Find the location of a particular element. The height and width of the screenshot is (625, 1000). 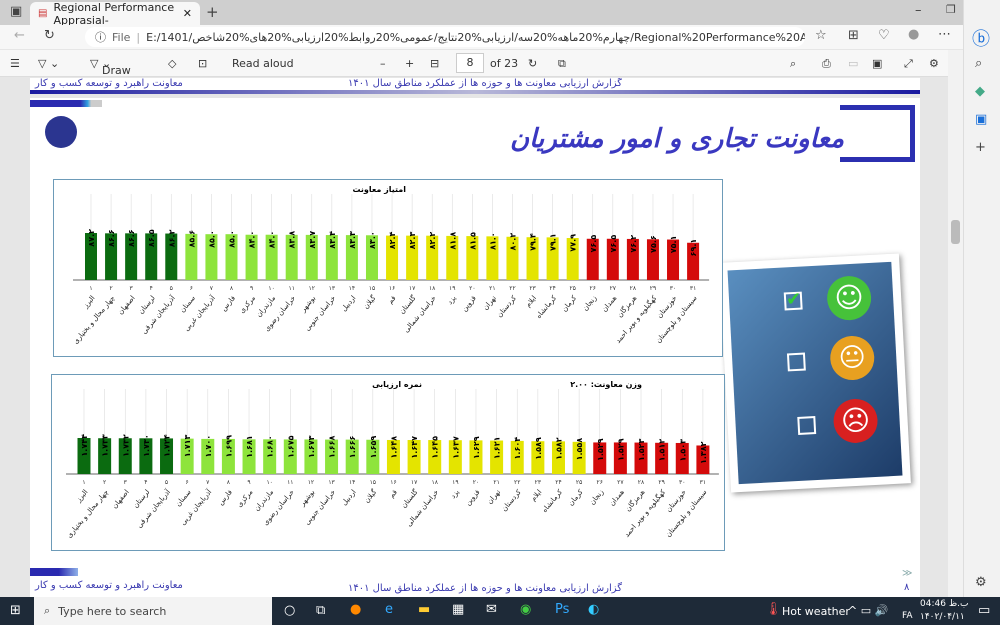

favorites-icon: ☆ is located at coordinates (821, 35).